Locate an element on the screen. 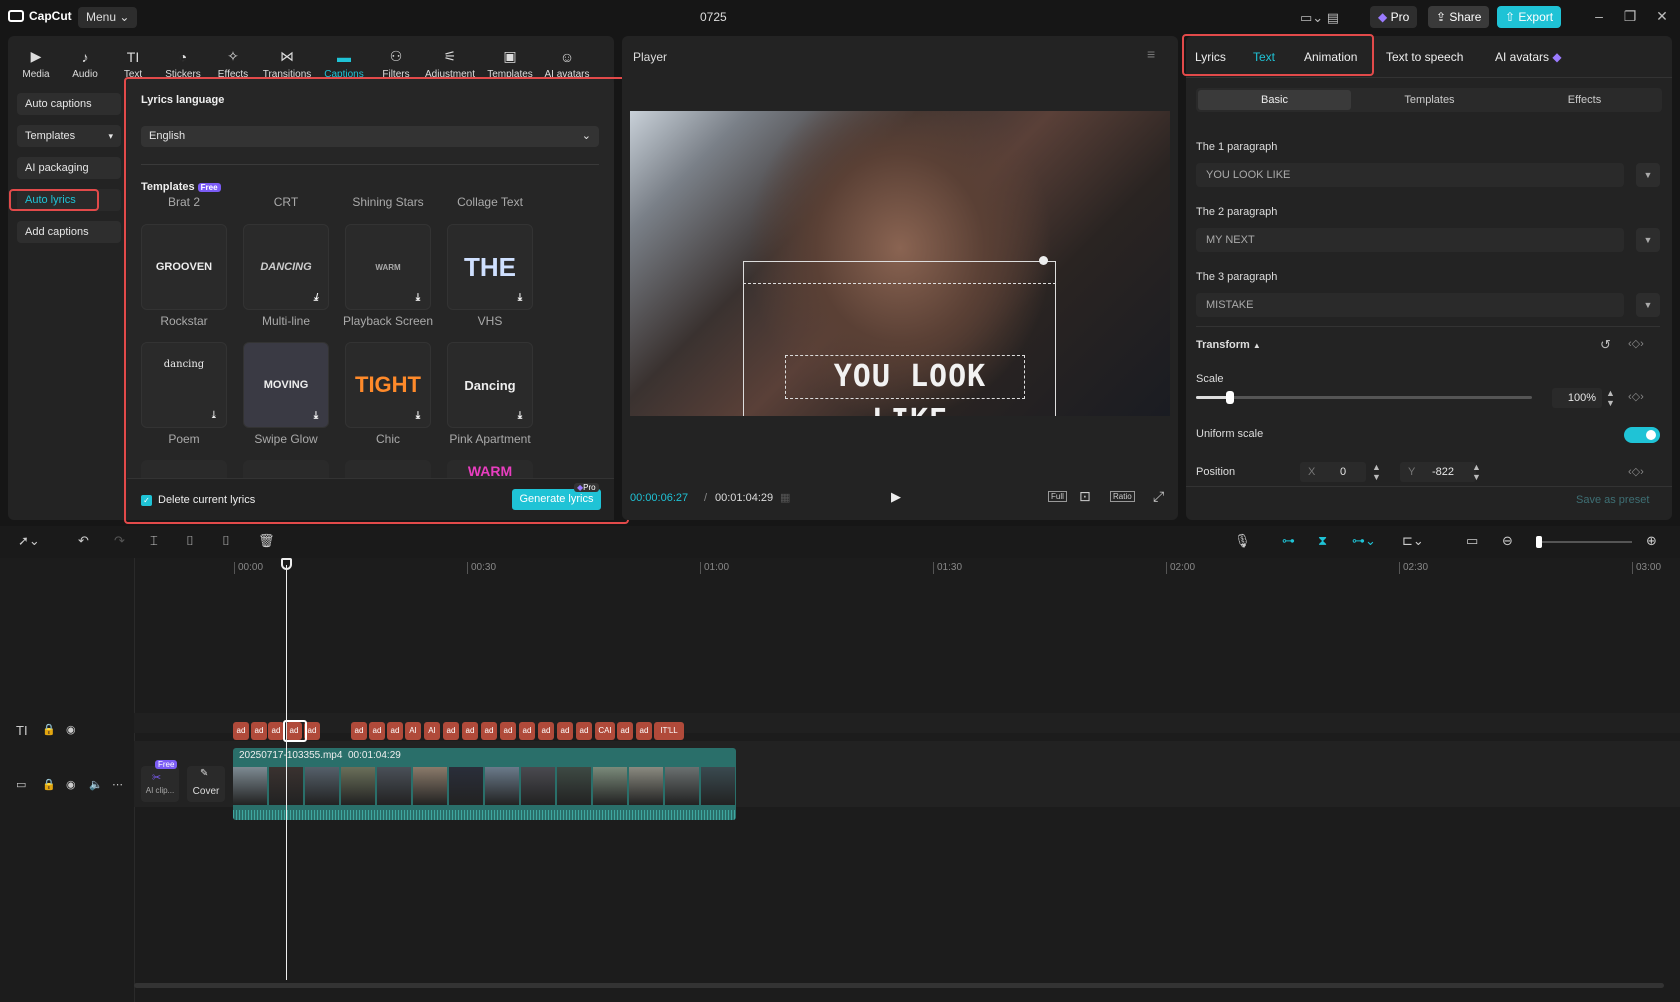  full-button: Full is located at coordinates (1057, 496).